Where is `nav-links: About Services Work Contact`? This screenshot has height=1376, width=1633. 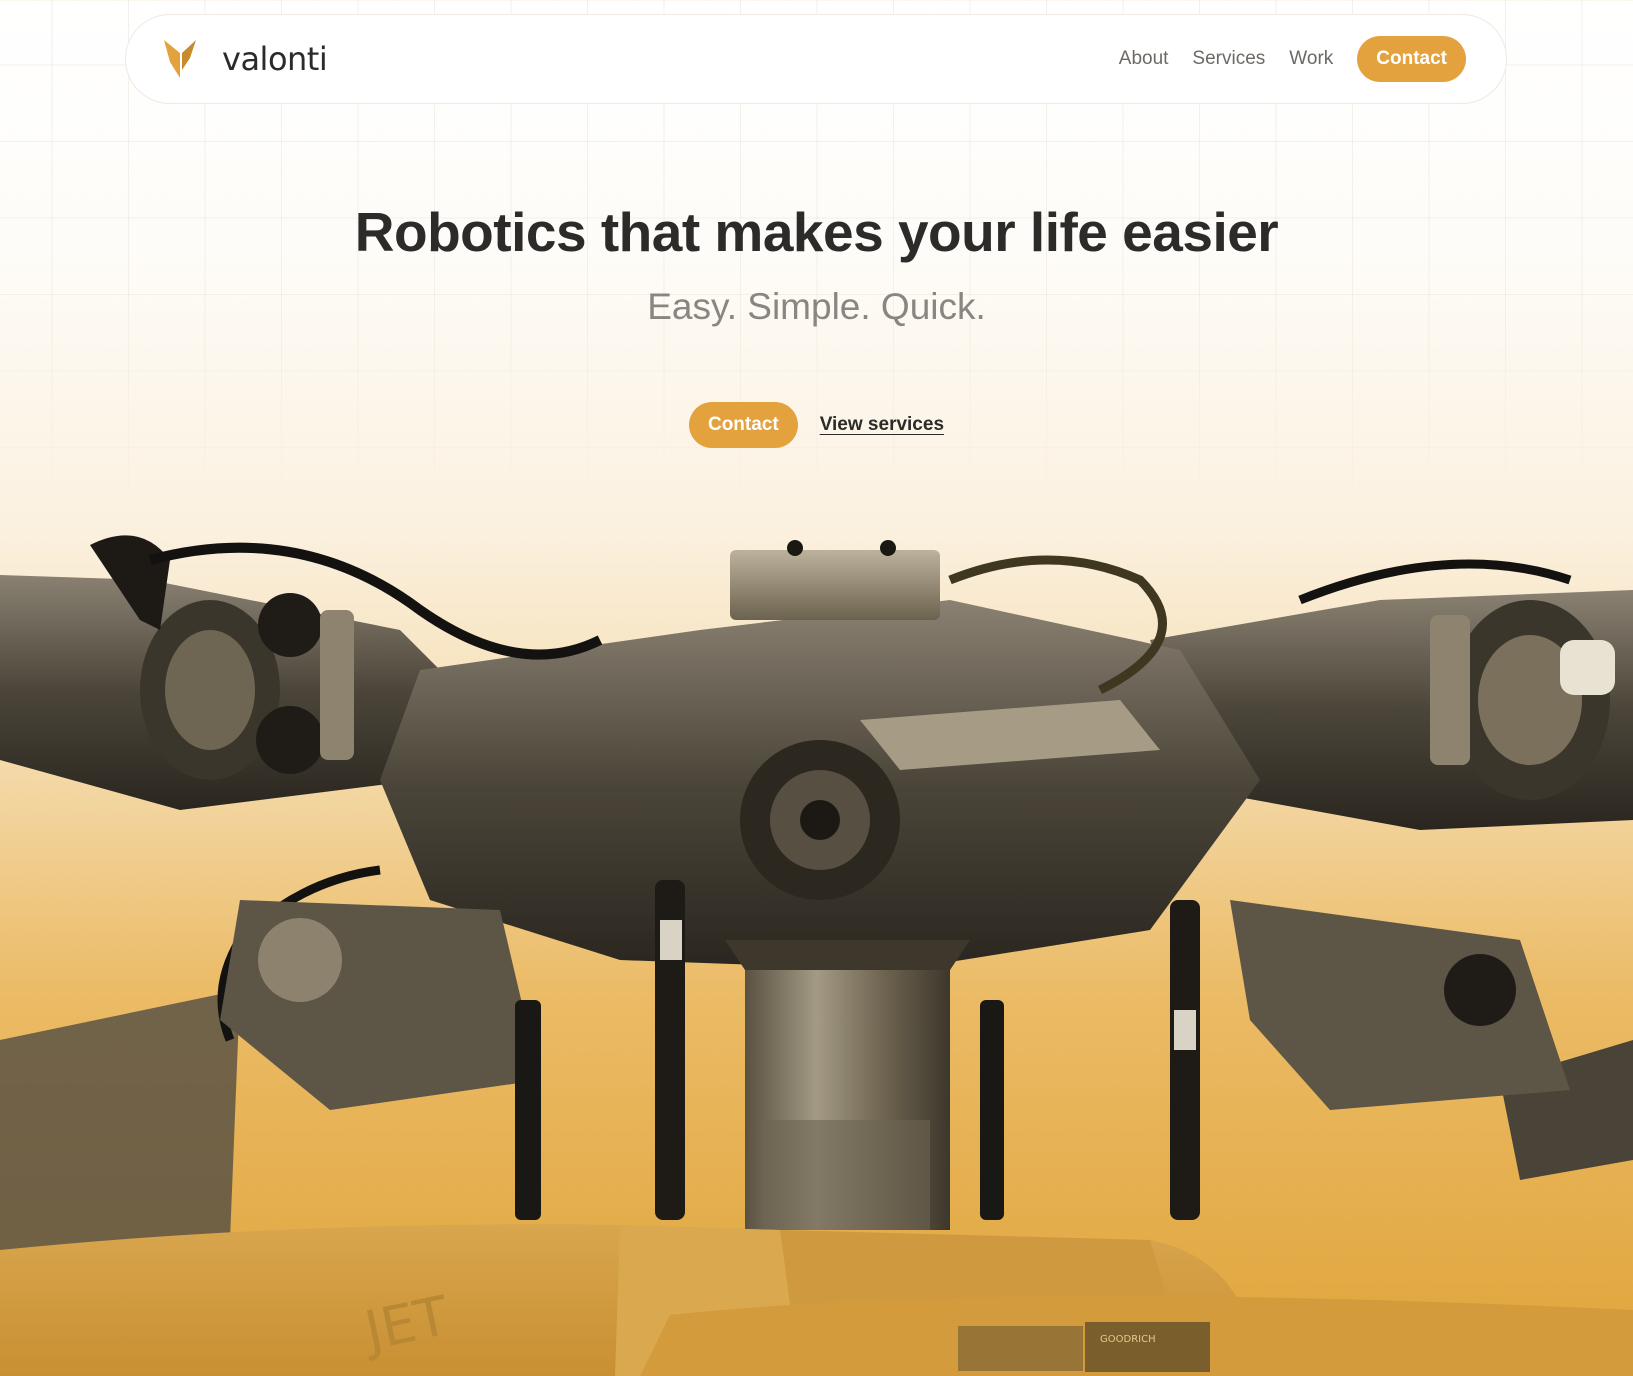
nav-links: About Services Work Contact is located at coordinates (1292, 59).